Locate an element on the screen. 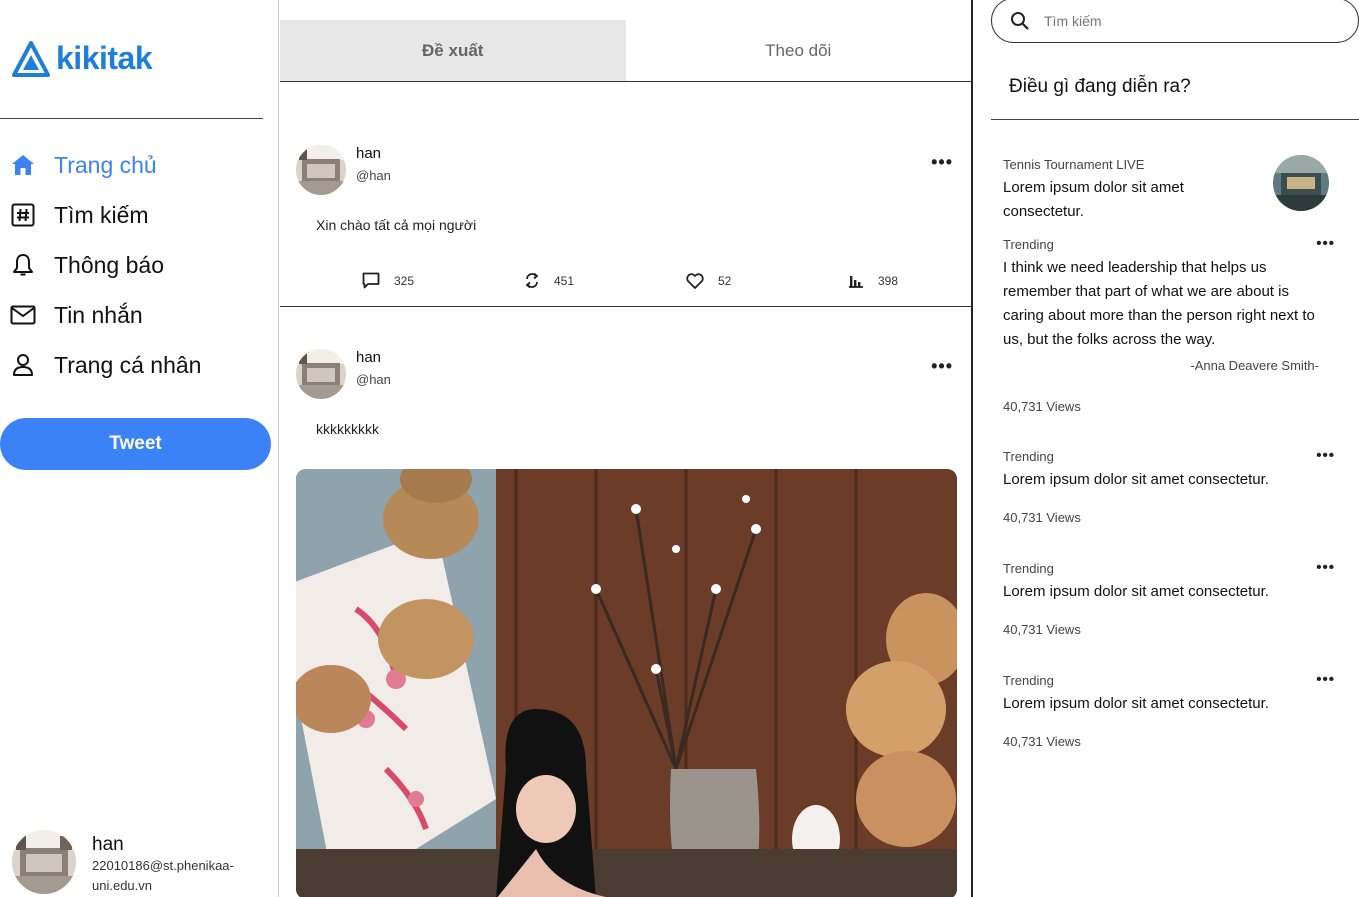 Image resolution: width=1359 pixels, height=897 pixels. search-icon is located at coordinates (1020, 20).